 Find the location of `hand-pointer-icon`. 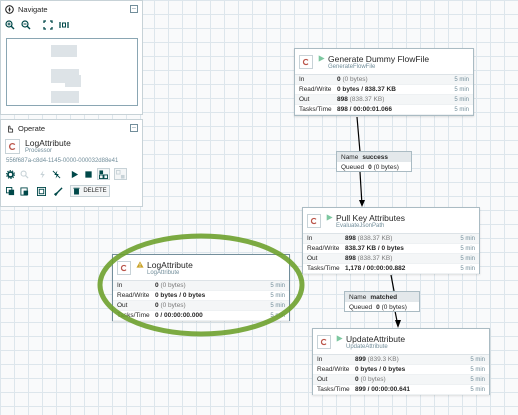

hand-pointer-icon is located at coordinates (11, 129).